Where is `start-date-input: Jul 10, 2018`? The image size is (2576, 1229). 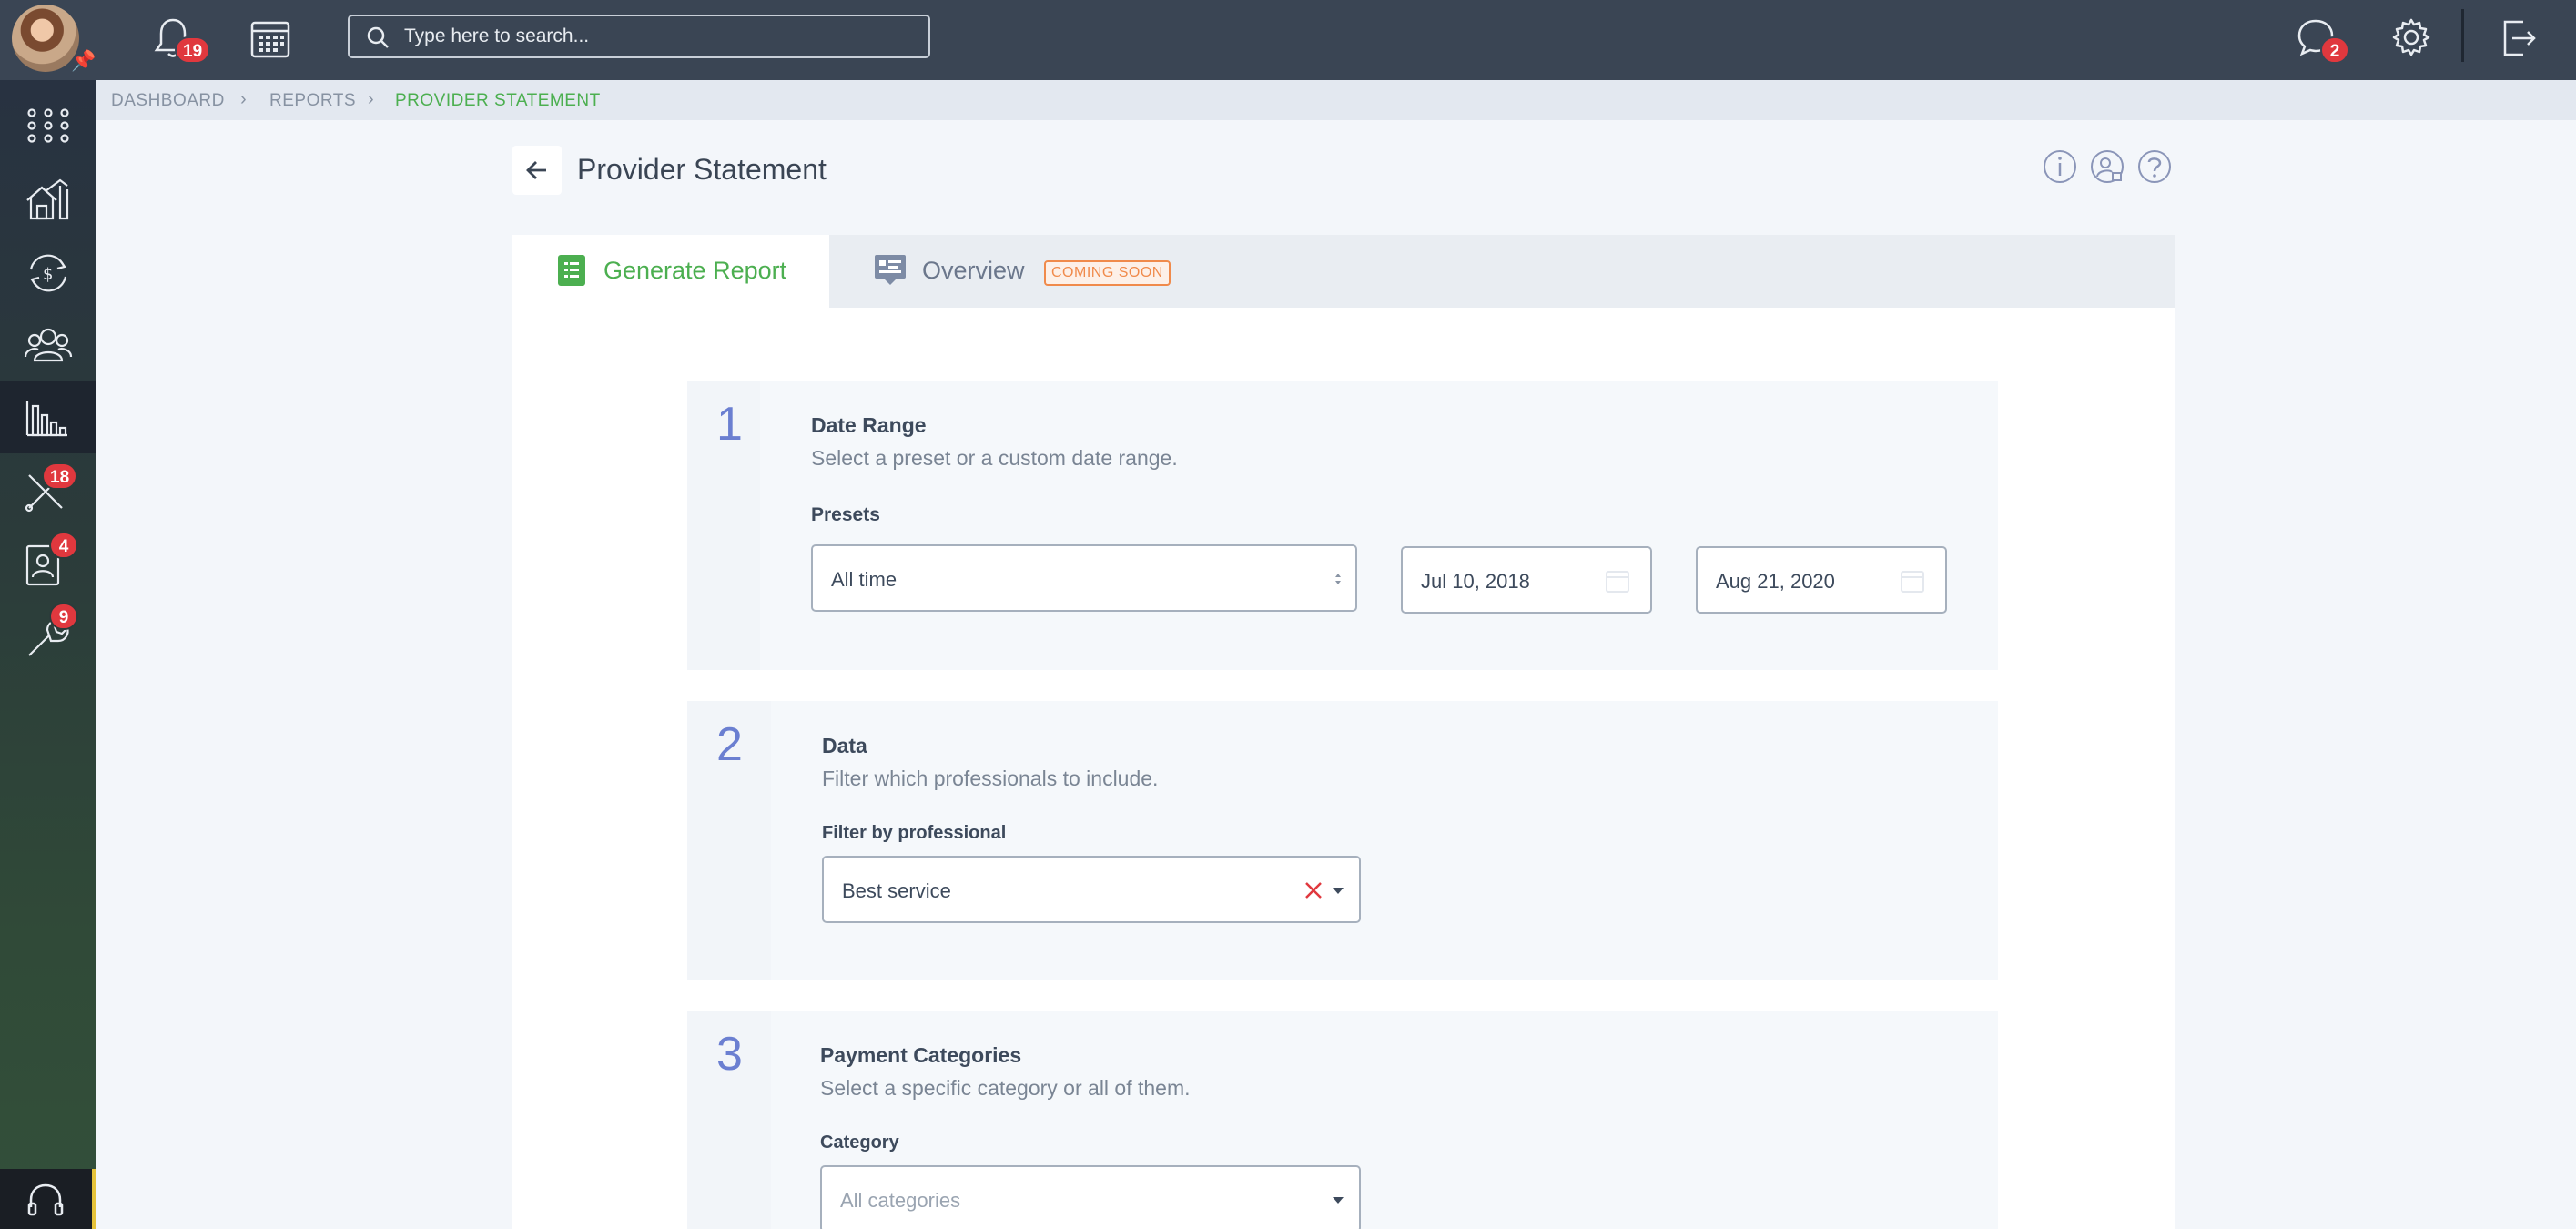 start-date-input: Jul 10, 2018 is located at coordinates (1526, 580).